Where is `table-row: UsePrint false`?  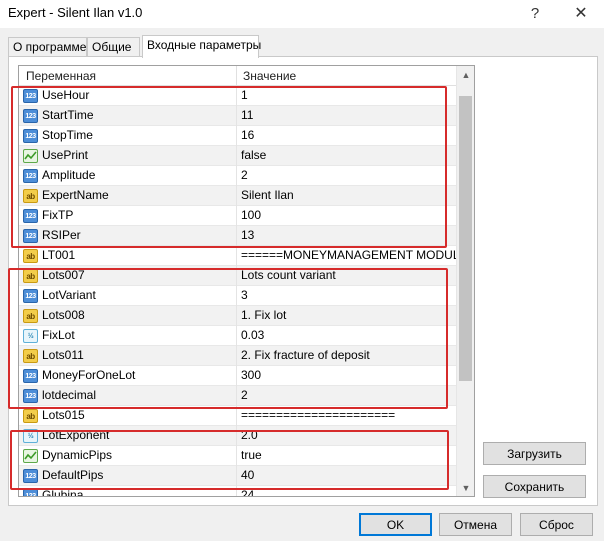 table-row: UsePrint false is located at coordinates (237, 156).